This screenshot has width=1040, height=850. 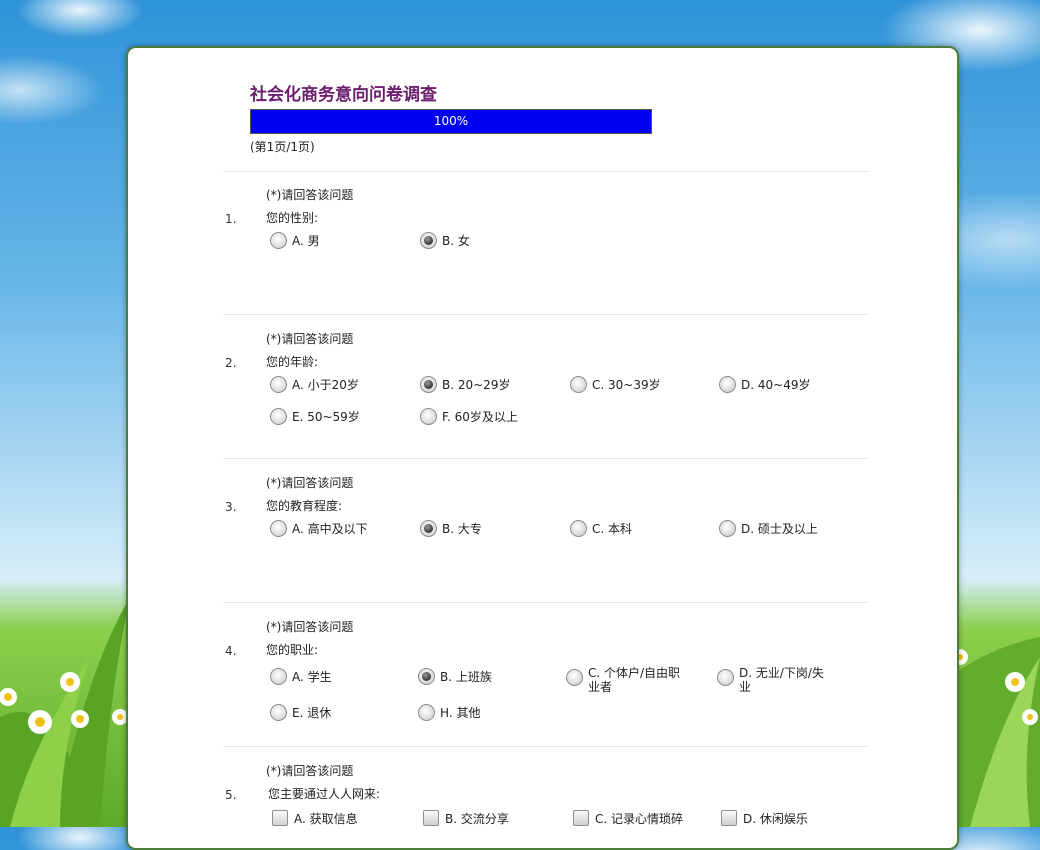 I want to click on grass-decoration-left, so click(x=65, y=712).